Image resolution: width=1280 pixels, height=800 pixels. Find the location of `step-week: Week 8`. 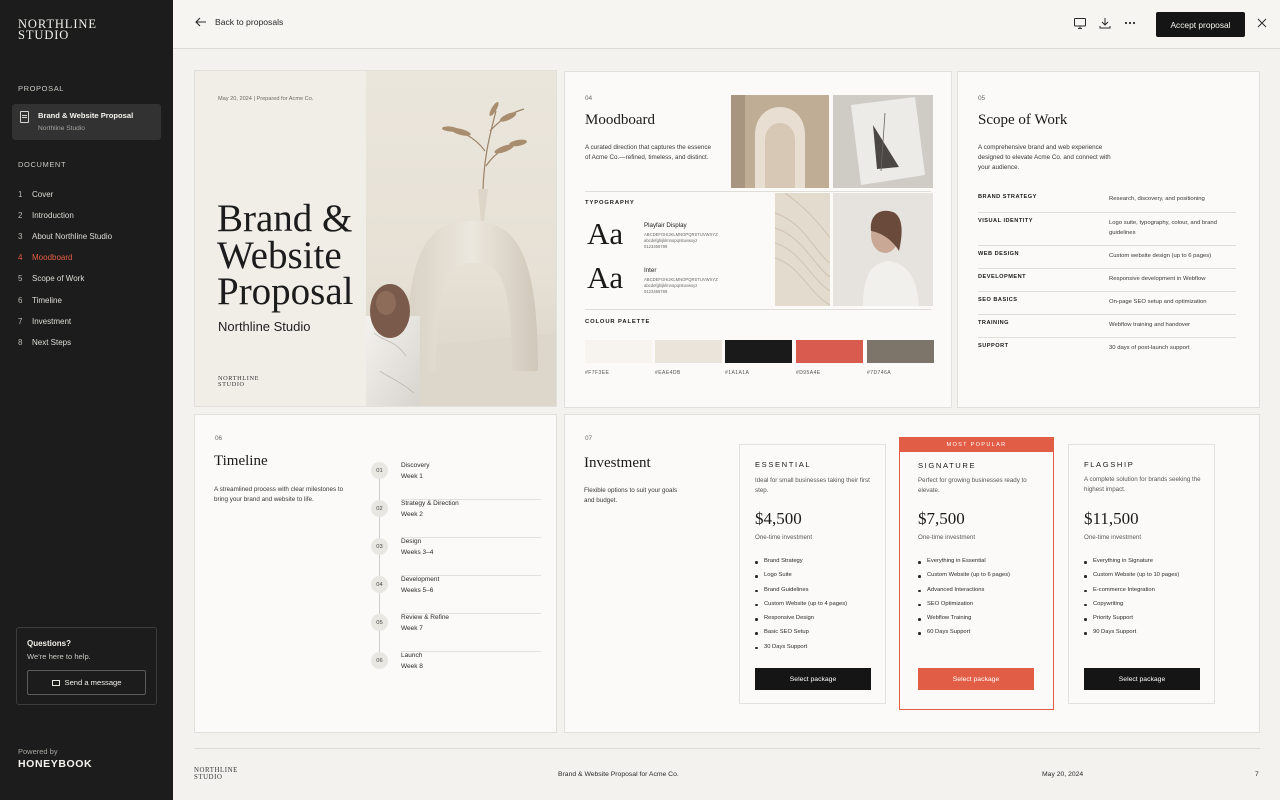

step-week: Week 8 is located at coordinates (412, 666).